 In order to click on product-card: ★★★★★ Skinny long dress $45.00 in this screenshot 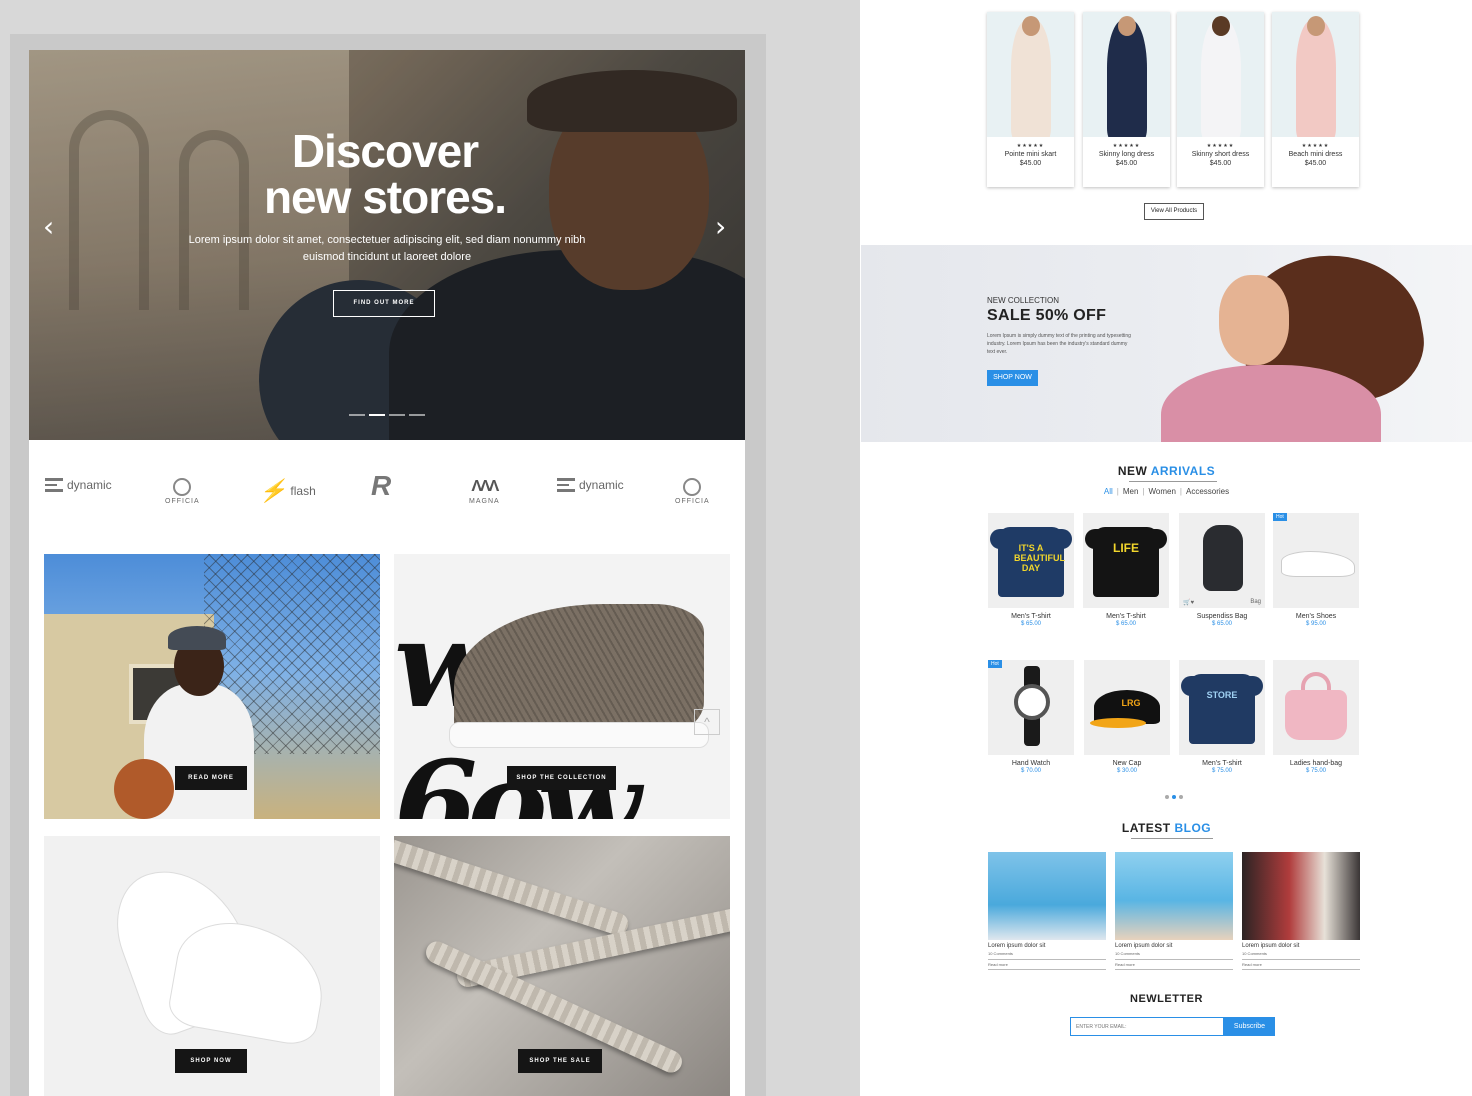, I will do `click(1126, 99)`.